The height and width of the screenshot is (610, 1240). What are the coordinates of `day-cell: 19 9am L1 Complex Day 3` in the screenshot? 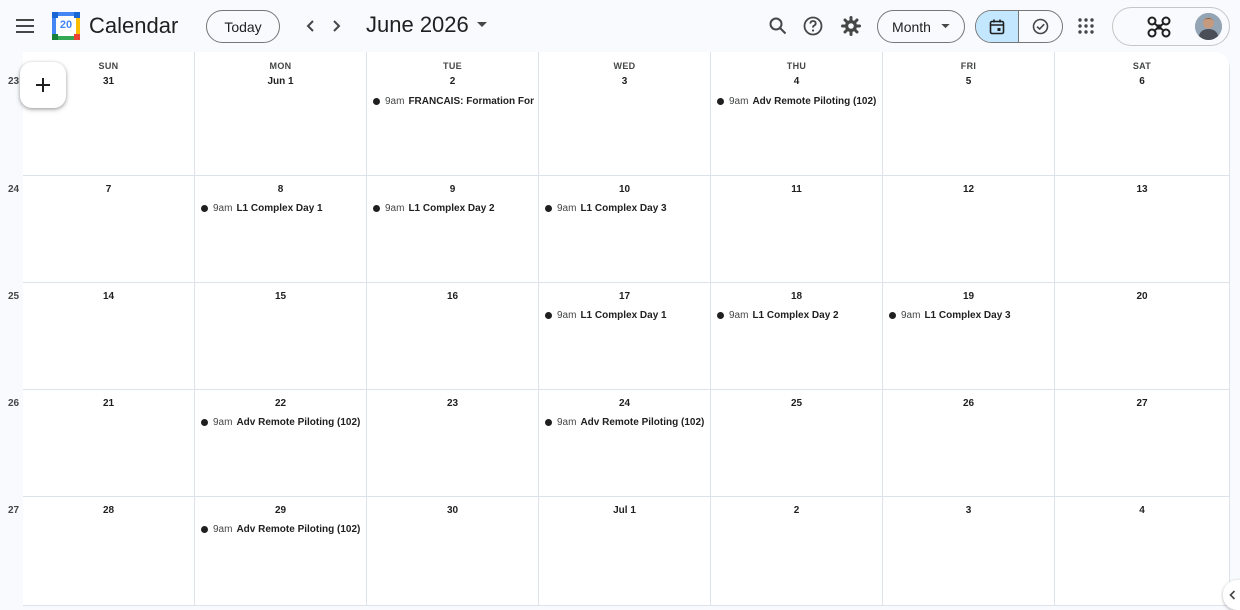 It's located at (969, 336).